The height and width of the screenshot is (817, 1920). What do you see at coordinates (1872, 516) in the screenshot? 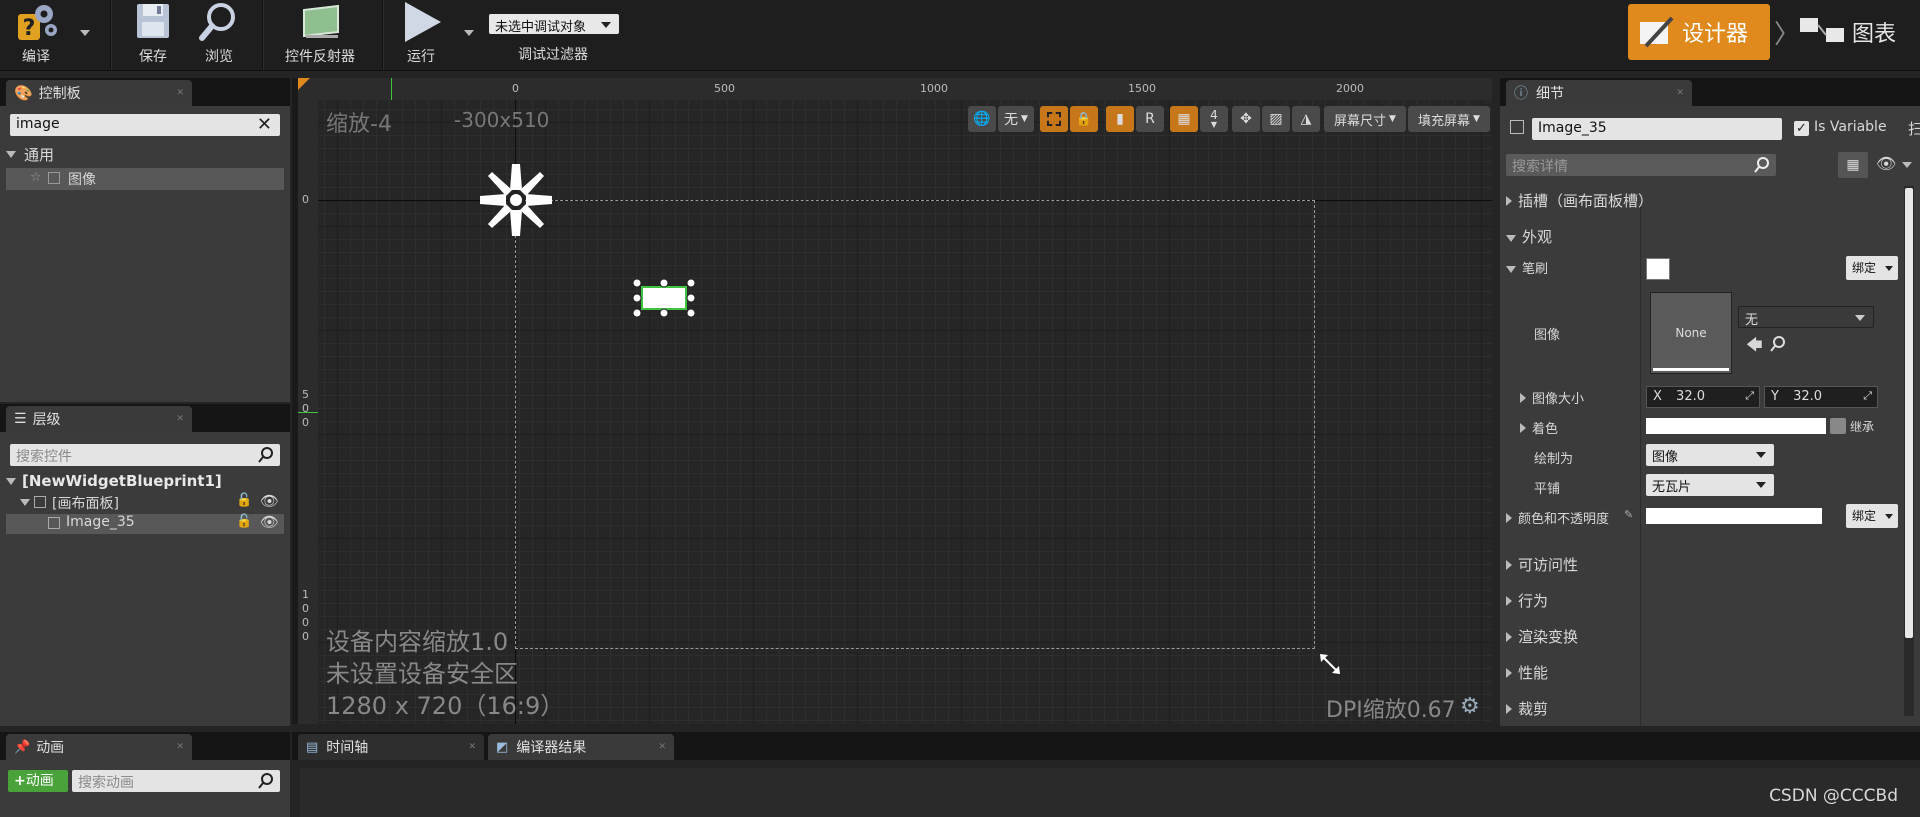
I see `color-bind-dropdown: 绑定` at bounding box center [1872, 516].